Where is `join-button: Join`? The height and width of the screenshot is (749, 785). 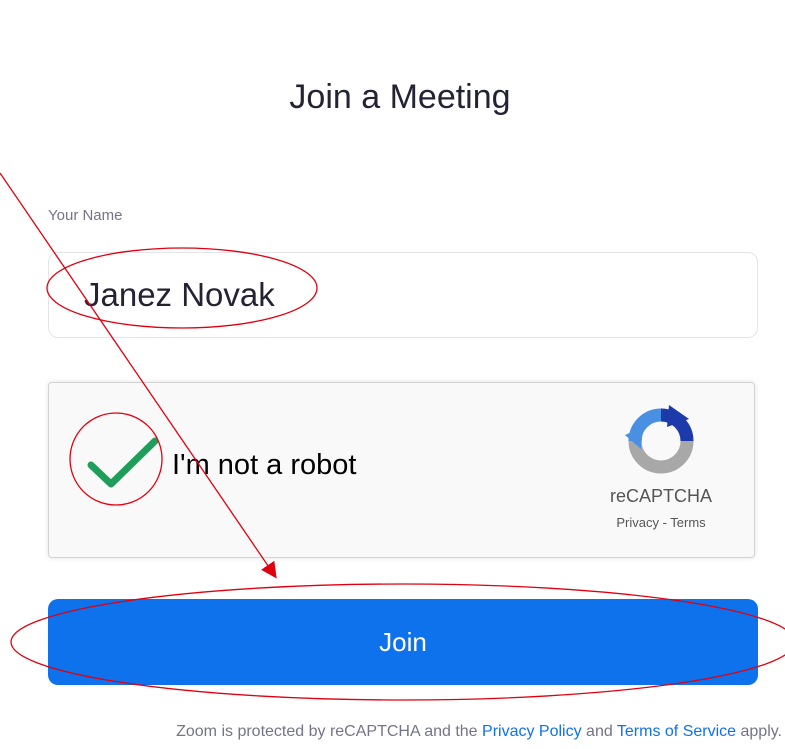
join-button: Join is located at coordinates (403, 642).